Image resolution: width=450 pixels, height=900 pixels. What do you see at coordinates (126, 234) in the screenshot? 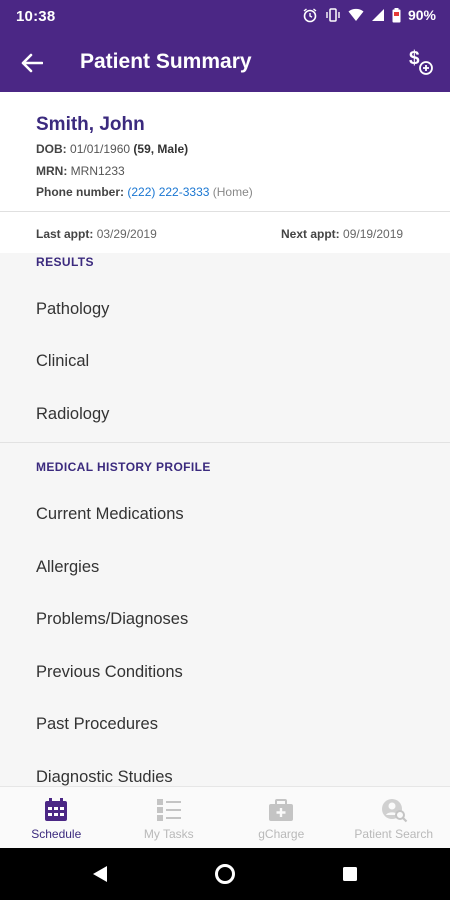
I see `last-appt-value: 03/29/2019` at bounding box center [126, 234].